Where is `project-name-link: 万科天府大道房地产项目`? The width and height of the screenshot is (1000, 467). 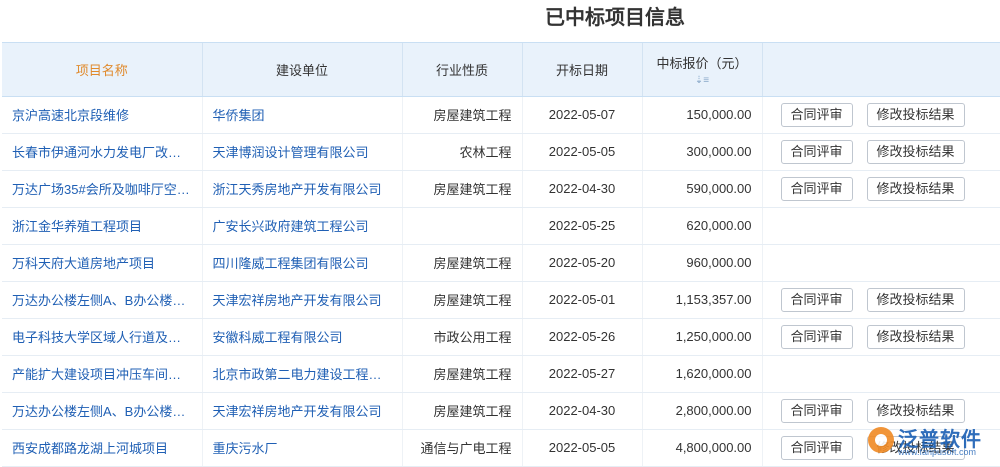 project-name-link: 万科天府大道房地产项目 is located at coordinates (102, 263).